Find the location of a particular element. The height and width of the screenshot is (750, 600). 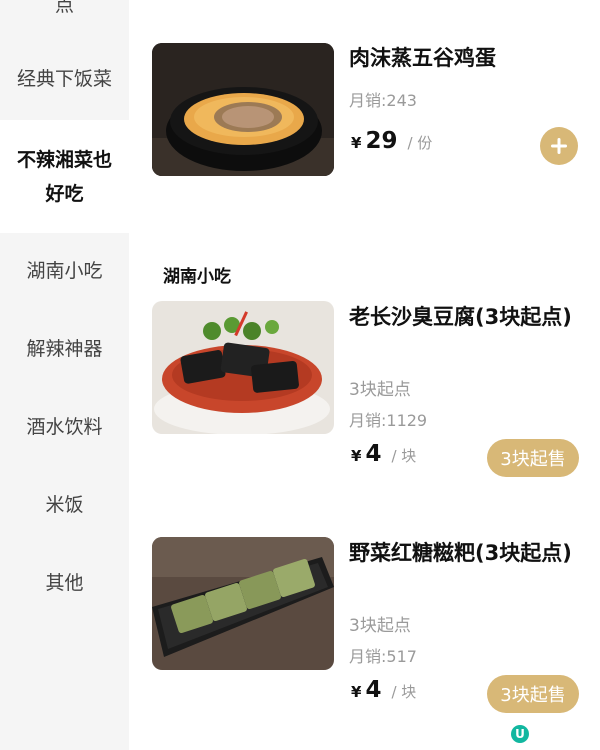

section-title: 湖南小吃 is located at coordinates (197, 277).